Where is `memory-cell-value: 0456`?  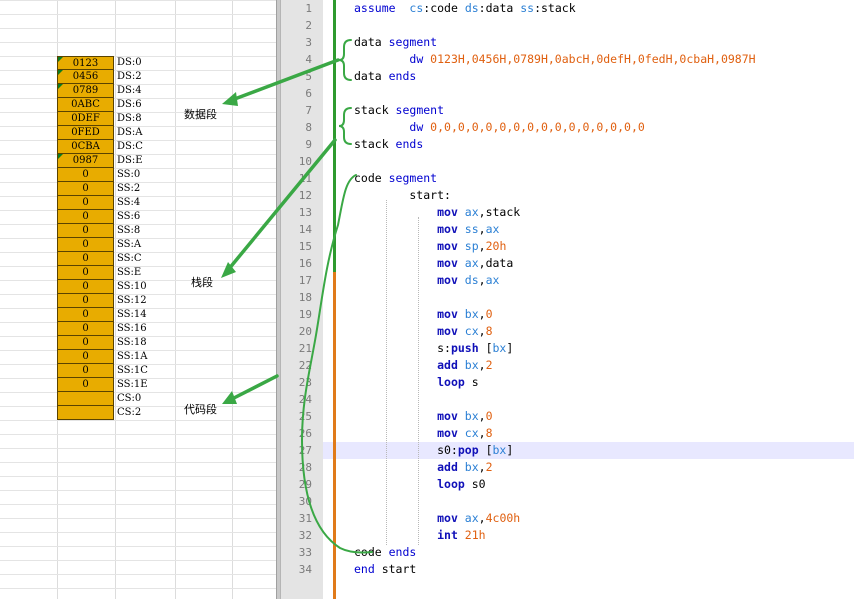 memory-cell-value: 0456 is located at coordinates (85, 77).